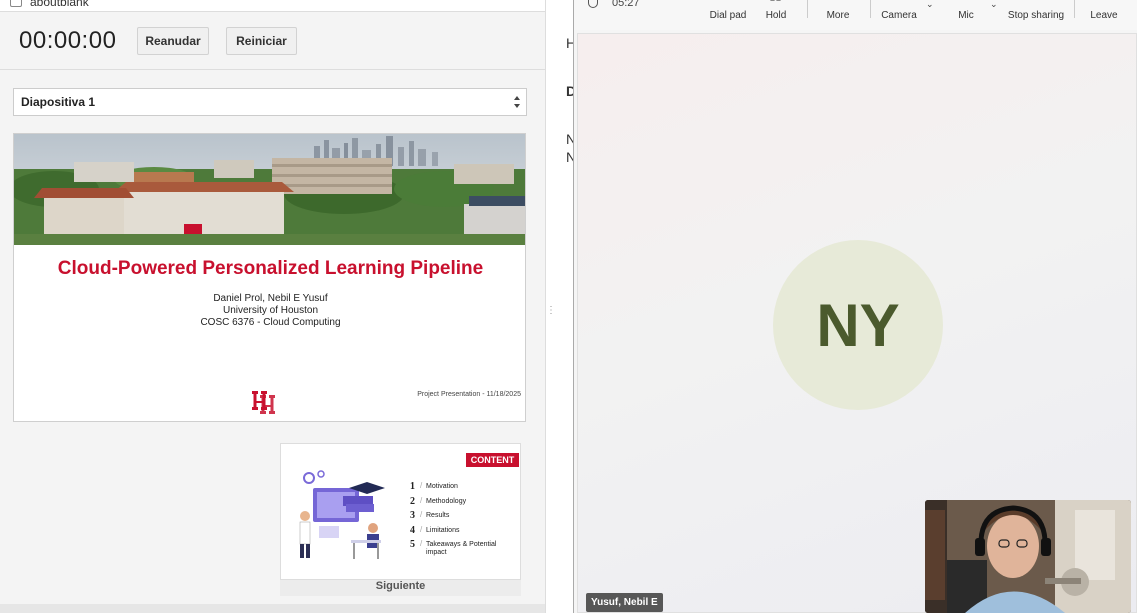 The height and width of the screenshot is (613, 1137). Describe the element at coordinates (465, 532) in the screenshot. I see `agenda-item: 4 / Limitations` at that location.